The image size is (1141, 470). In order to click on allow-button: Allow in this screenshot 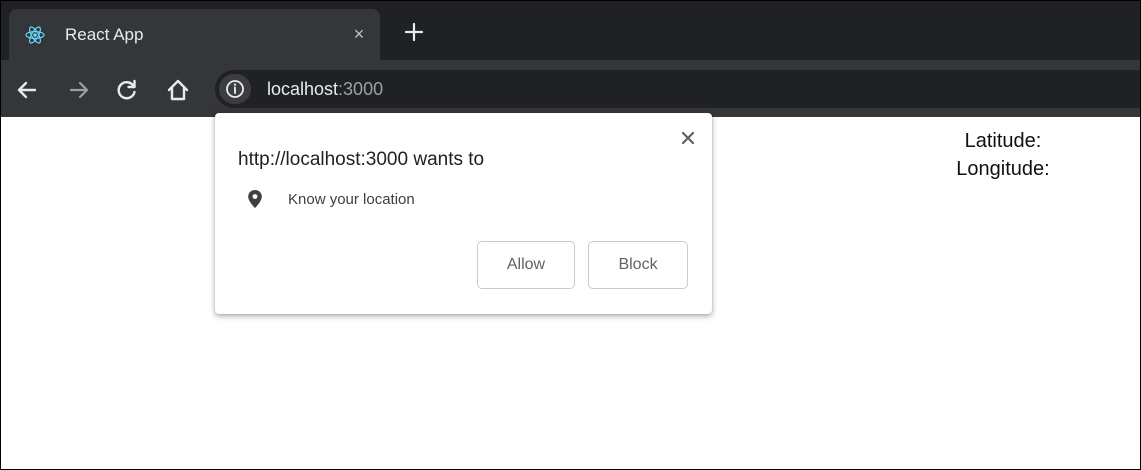, I will do `click(526, 265)`.